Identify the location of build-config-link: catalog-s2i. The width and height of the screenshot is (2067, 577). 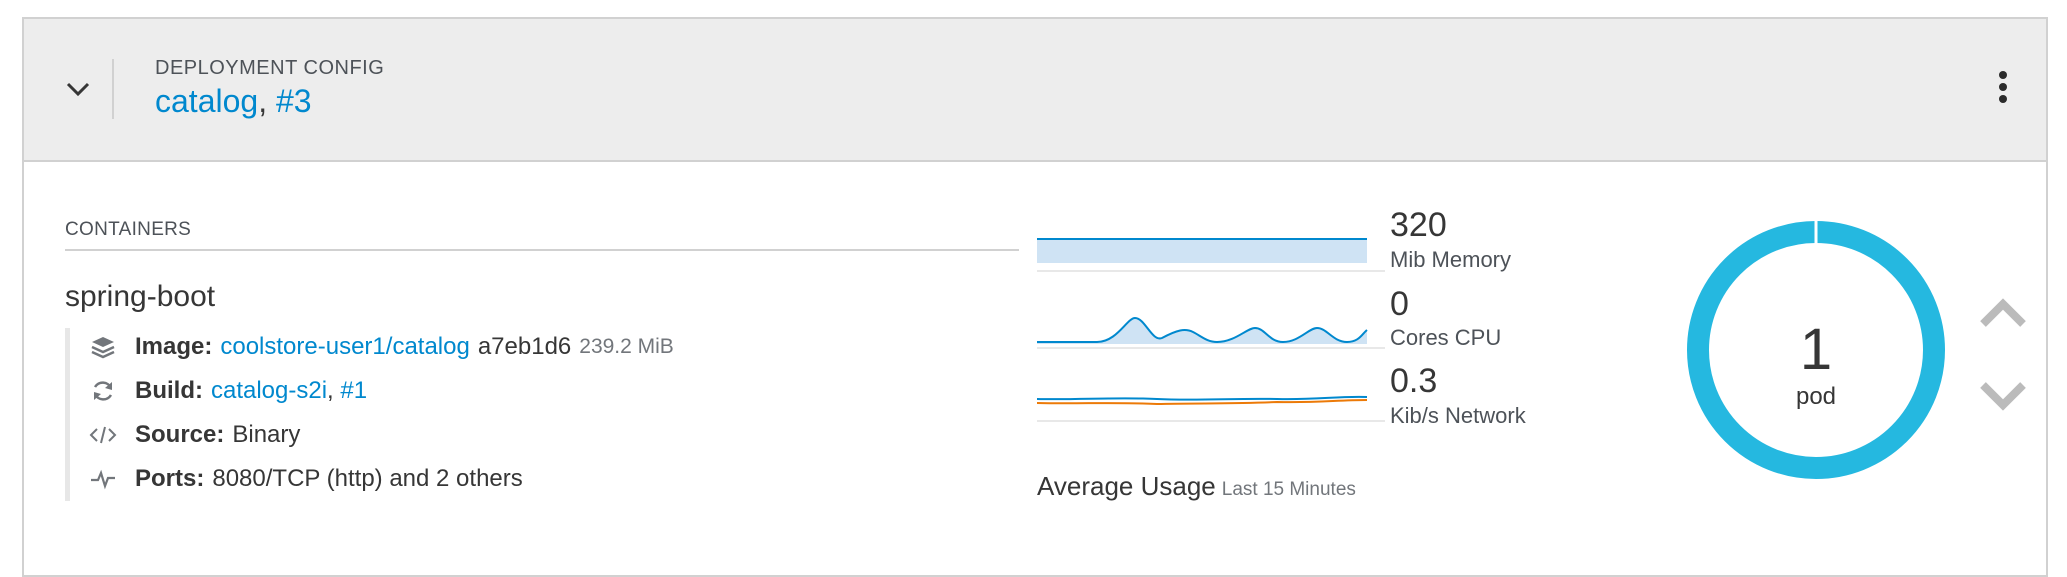
(269, 391).